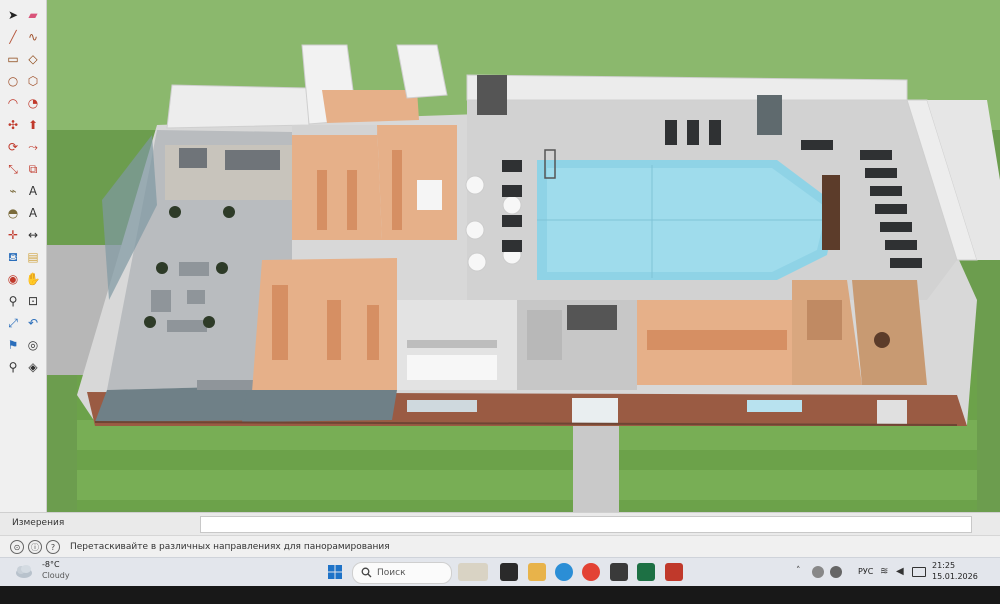 The image size is (1000, 604). I want to click on push-pull-tool: ⬆, so click(33, 125).